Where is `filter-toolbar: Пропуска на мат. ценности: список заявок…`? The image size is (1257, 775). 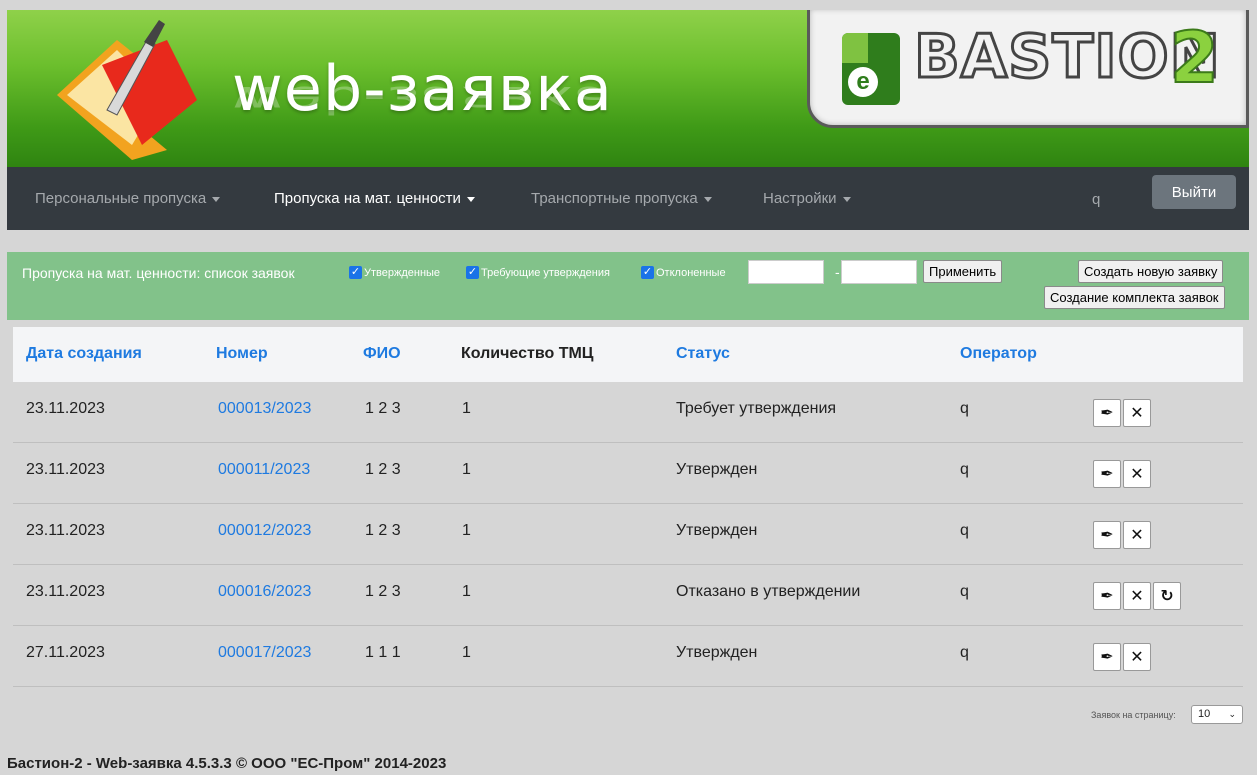 filter-toolbar: Пропуска на мат. ценности: список заявок… is located at coordinates (628, 286).